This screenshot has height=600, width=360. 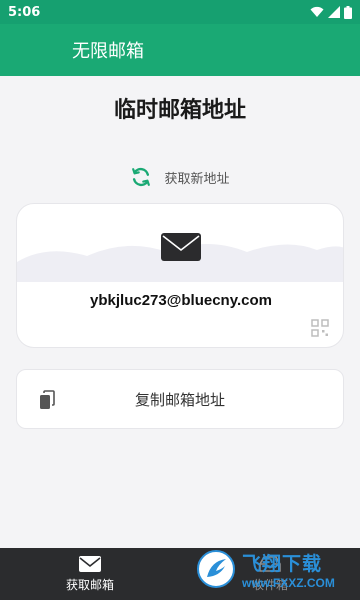 I want to click on app-bar: 无限邮箱, so click(x=180, y=50).